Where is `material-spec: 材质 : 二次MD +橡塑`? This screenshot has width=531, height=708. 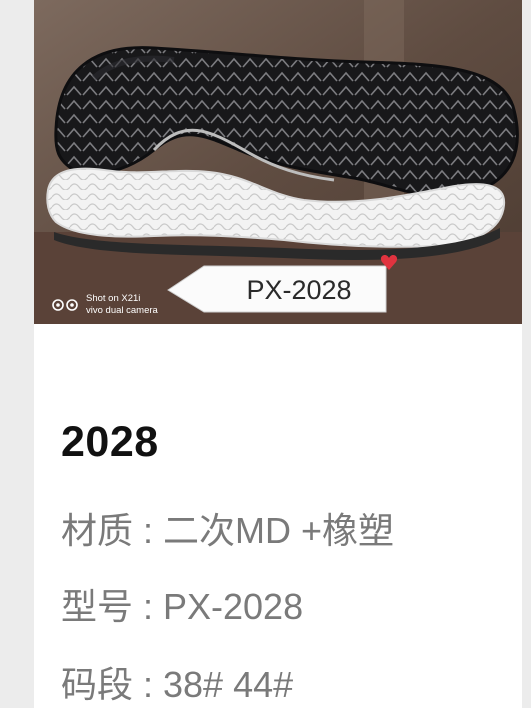 material-spec: 材质 : 二次MD +橡塑 is located at coordinates (228, 530).